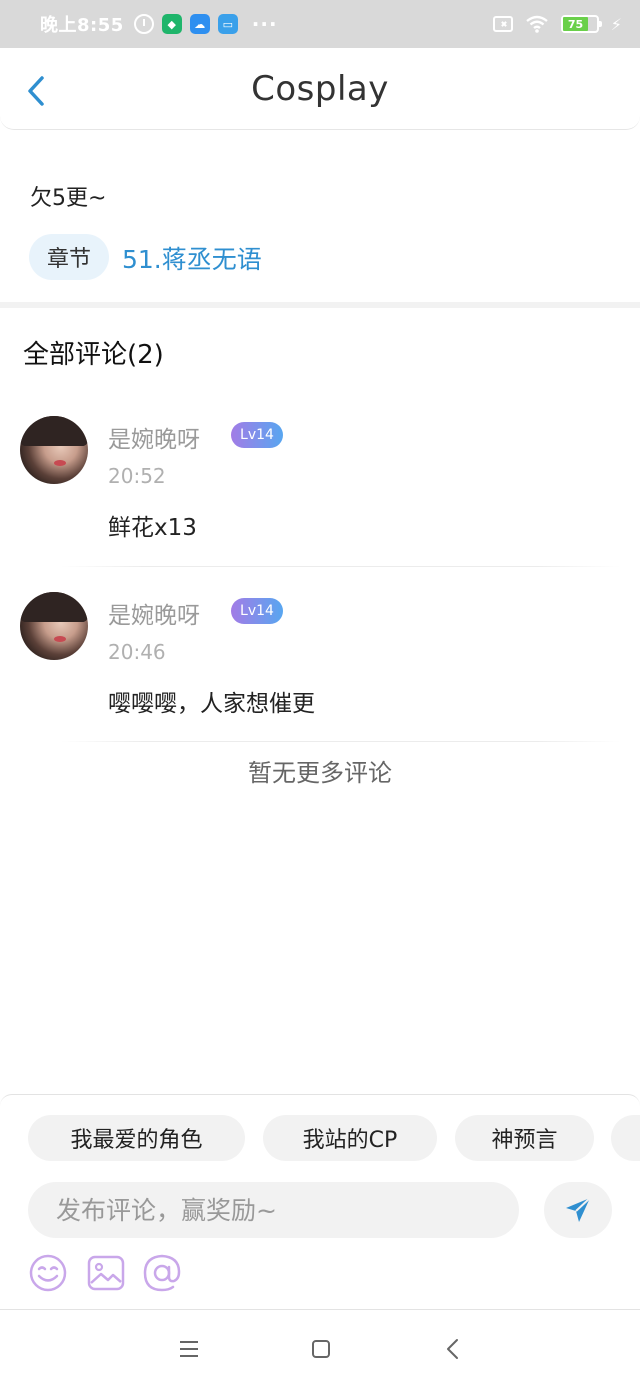 The width and height of the screenshot is (640, 1387). I want to click on section-divider, so click(320, 305).